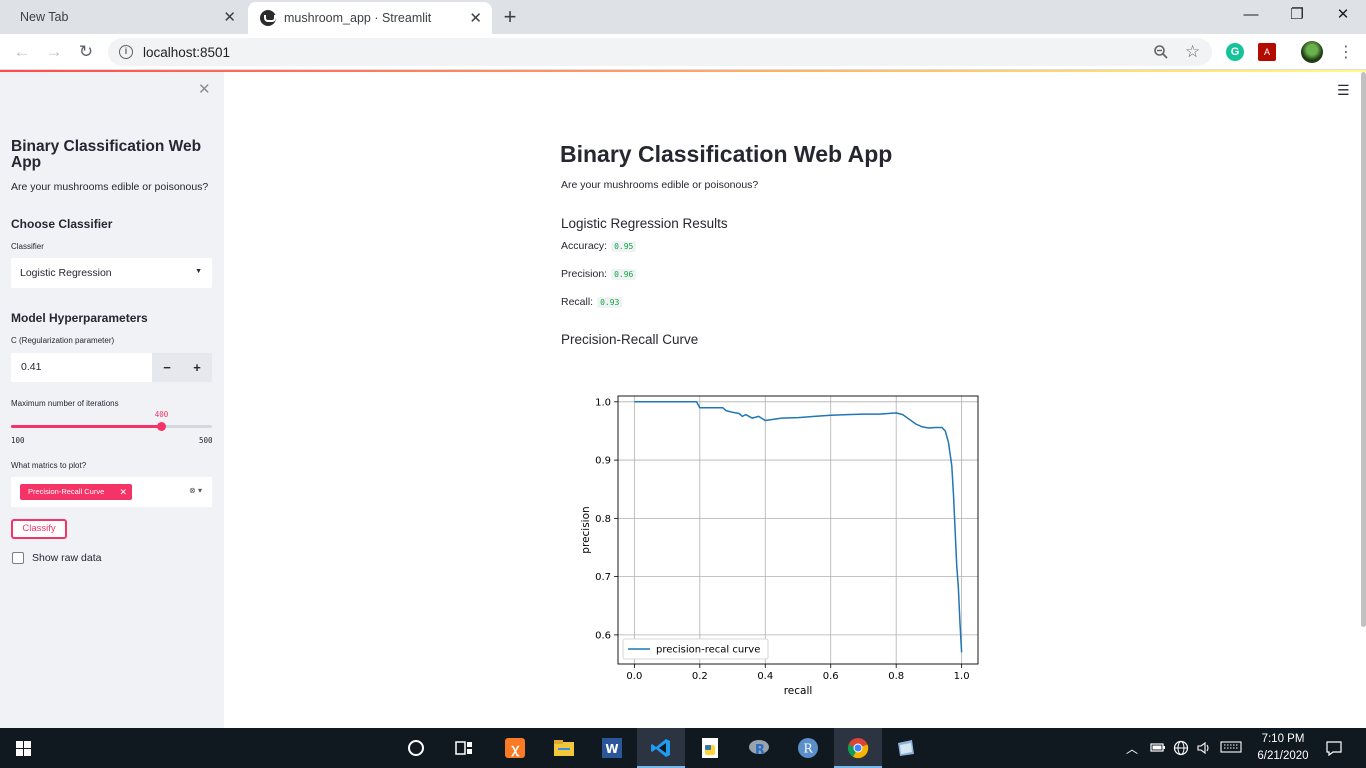 This screenshot has width=1366, height=768. Describe the element at coordinates (710, 748) in the screenshot. I see `python-file-icon` at that location.